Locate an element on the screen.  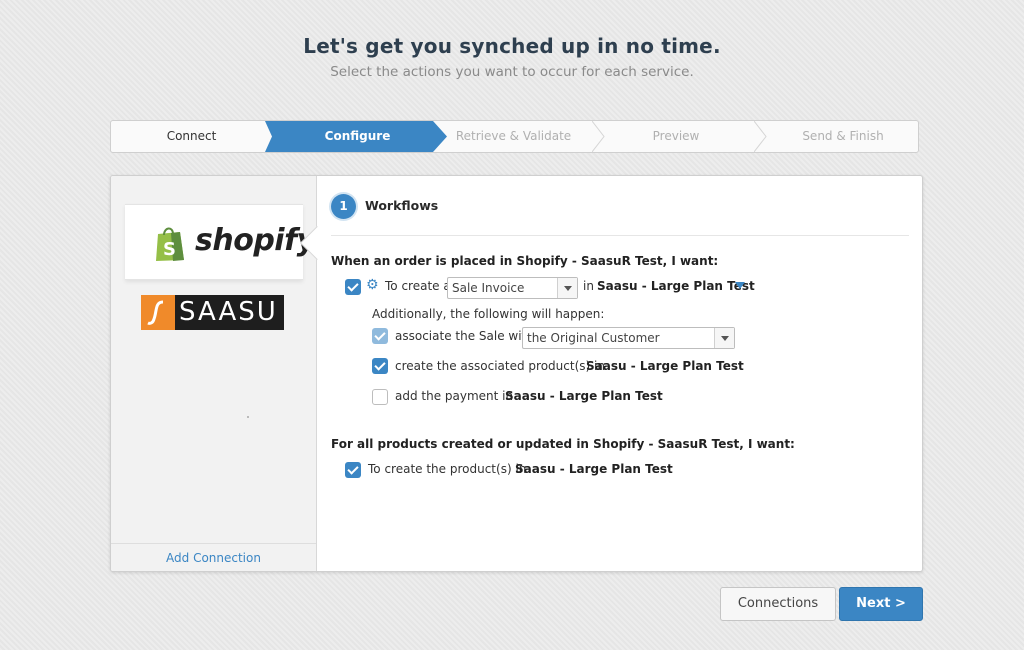
workflows-title: Workflows is located at coordinates (402, 205).